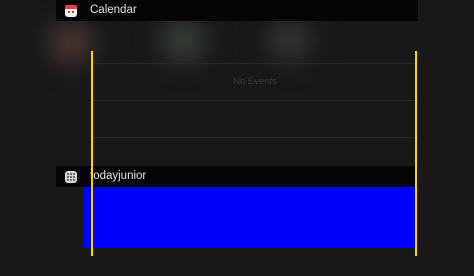  I want to click on app-grid-icon, so click(71, 176).